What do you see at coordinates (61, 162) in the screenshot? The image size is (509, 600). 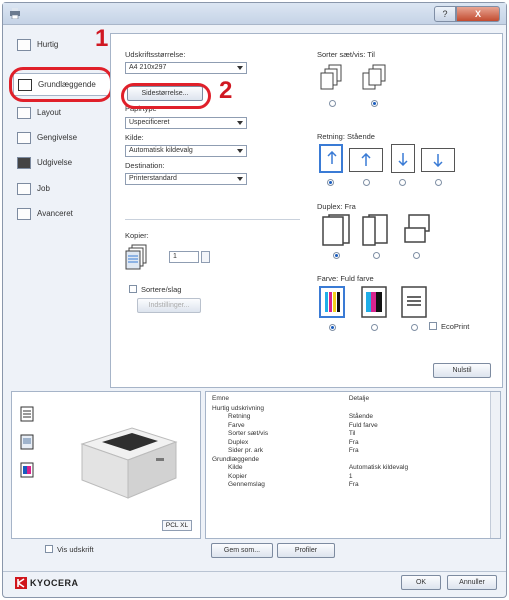 I see `nav-item-udgivelse: Udgivelse` at bounding box center [61, 162].